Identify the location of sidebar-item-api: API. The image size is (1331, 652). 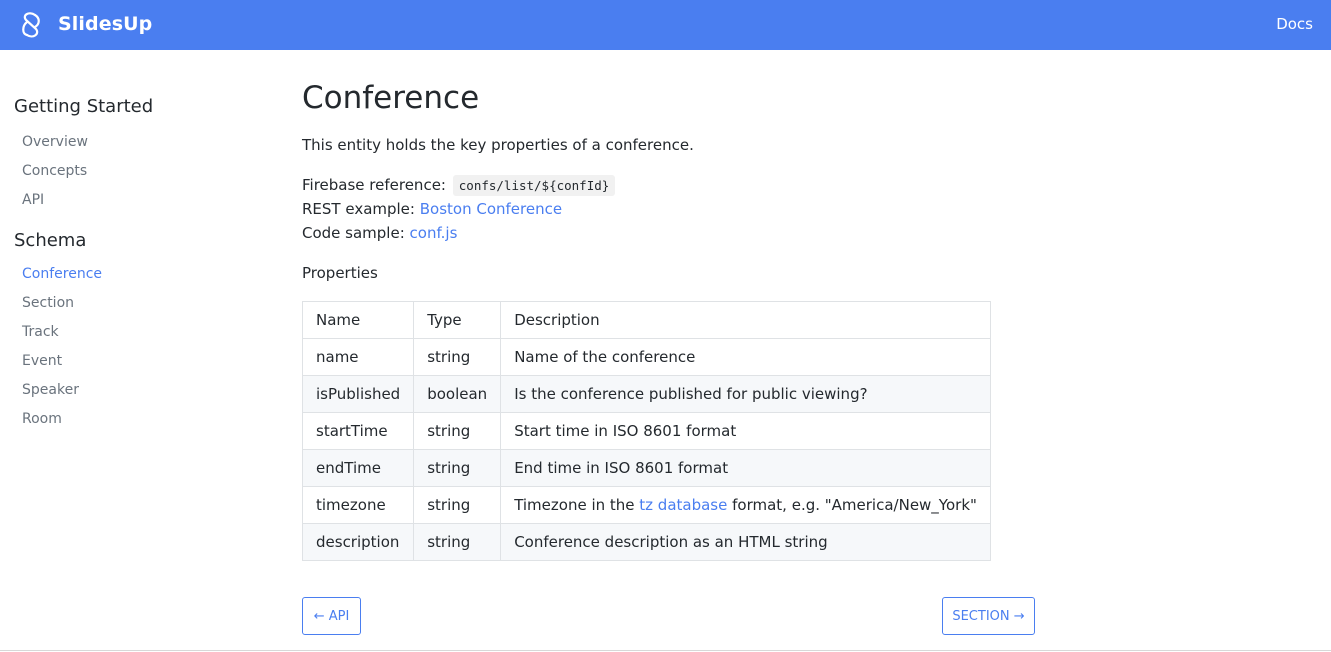
(33, 200).